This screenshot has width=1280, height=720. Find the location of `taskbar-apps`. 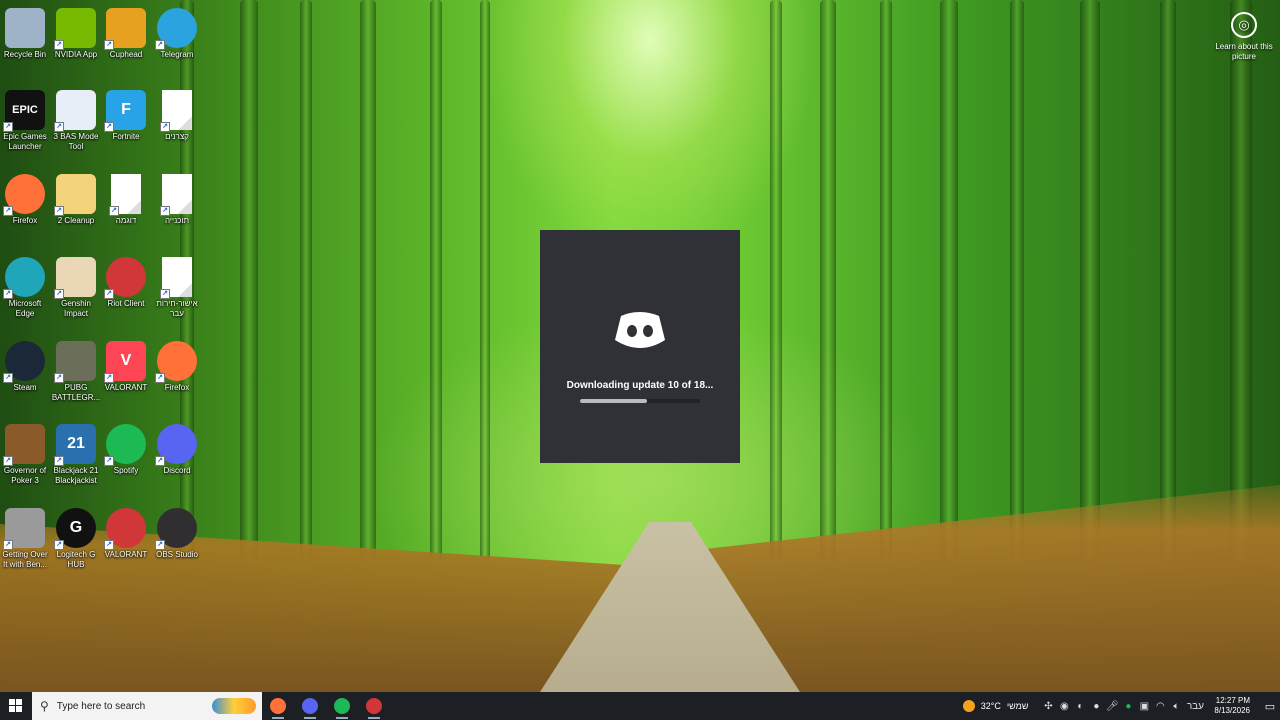

taskbar-apps is located at coordinates (326, 706).